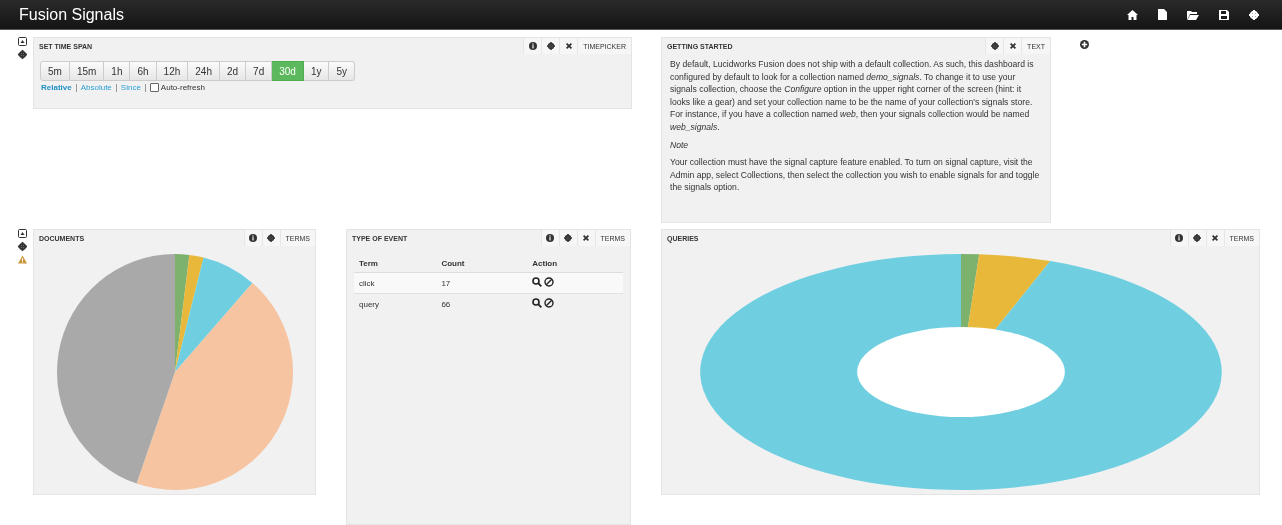 Image resolution: width=1282 pixels, height=525 pixels. Describe the element at coordinates (87, 71) in the screenshot. I see `time-span-button: 15m` at that location.